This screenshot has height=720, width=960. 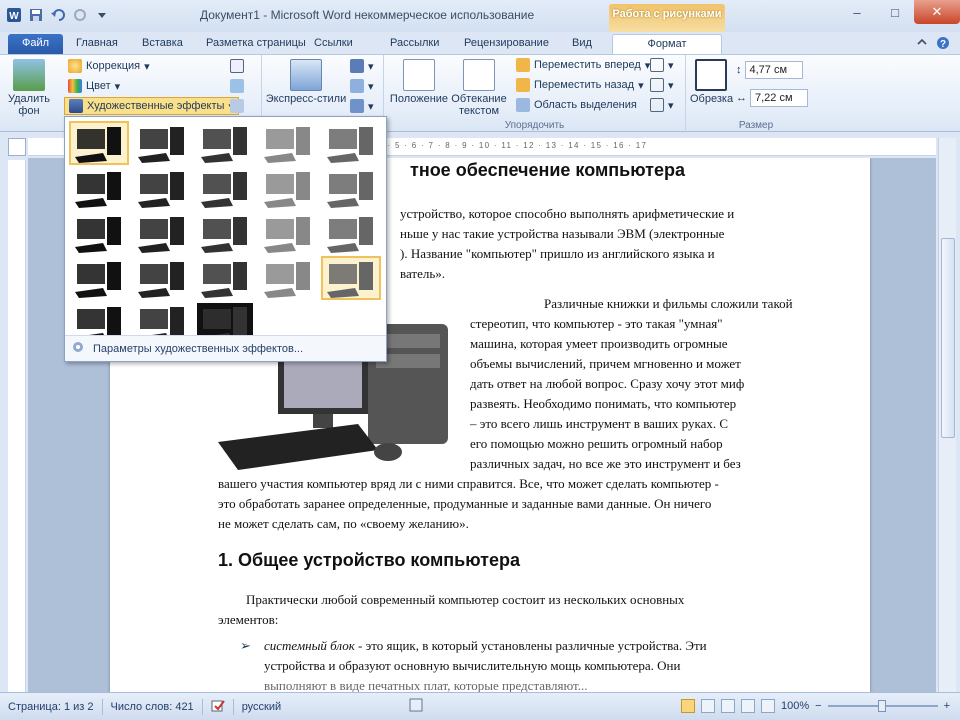 I want to click on picture-layout-button: ▾, so click(x=362, y=106).